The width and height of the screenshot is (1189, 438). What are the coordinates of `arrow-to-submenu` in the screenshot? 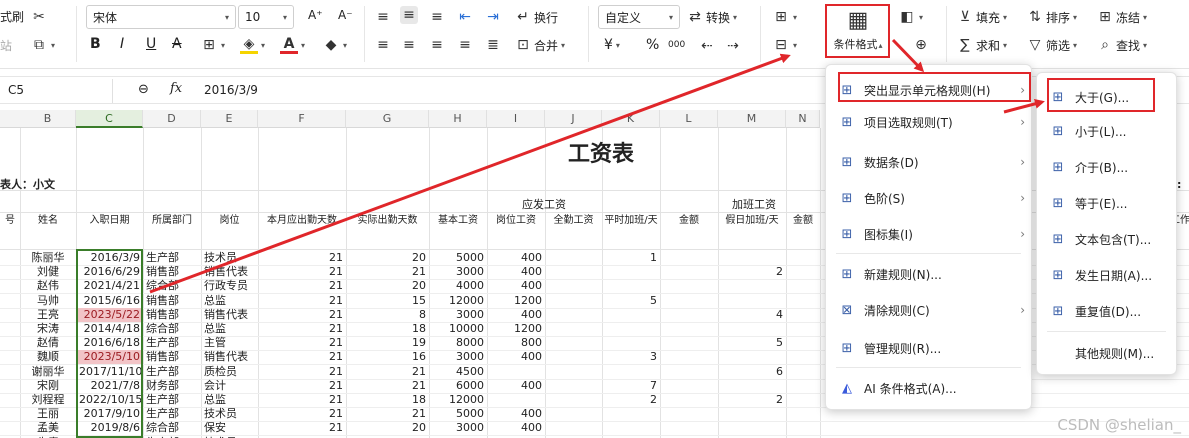 It's located at (1024, 106).